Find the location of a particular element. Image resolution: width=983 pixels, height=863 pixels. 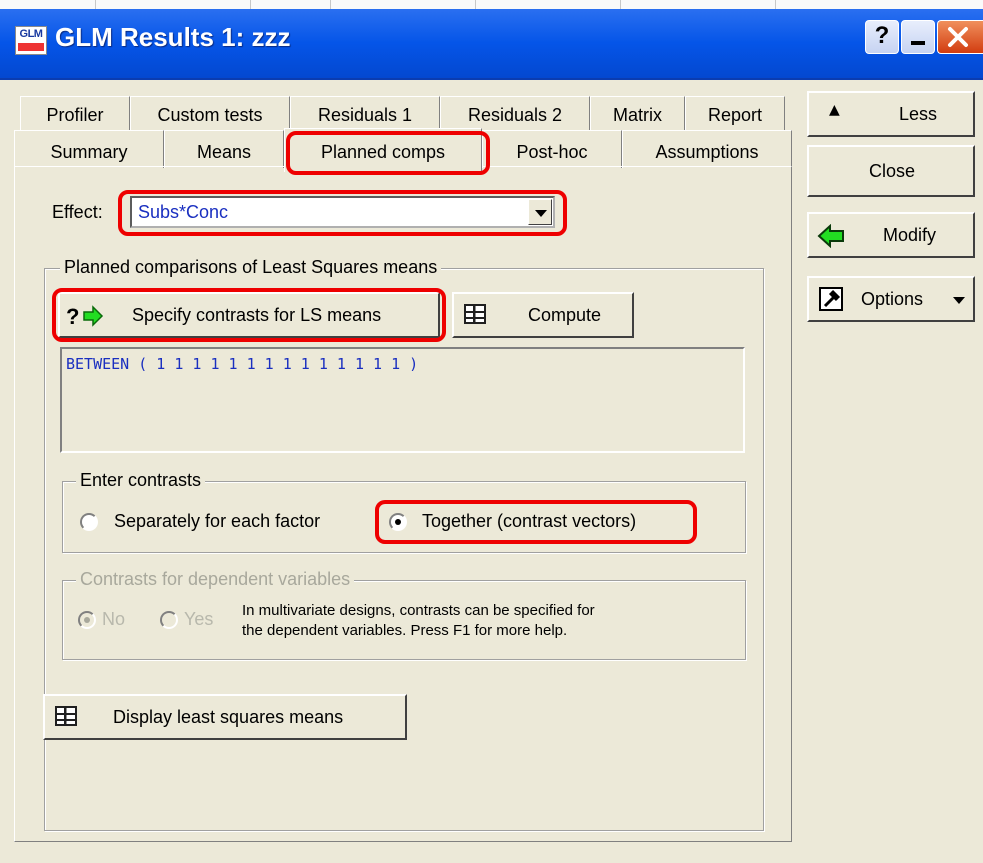

help-icon: ? is located at coordinates (73, 316).